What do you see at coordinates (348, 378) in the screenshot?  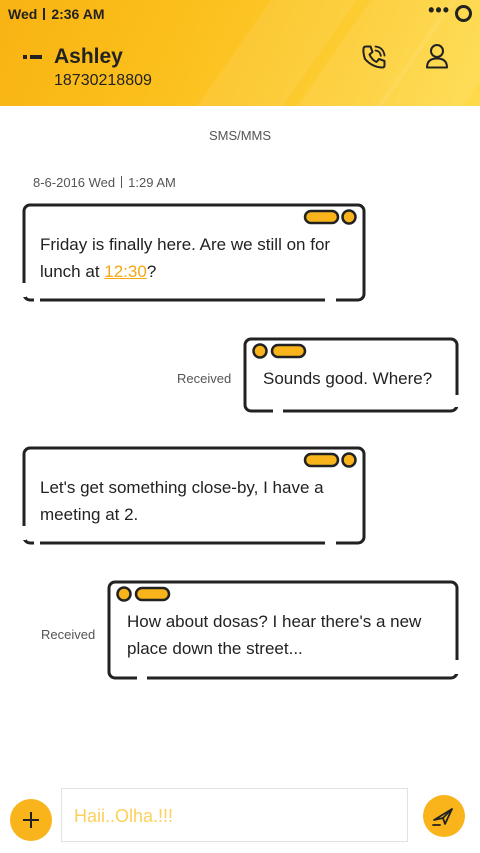 I see `message-text: Sounds good. Where?` at bounding box center [348, 378].